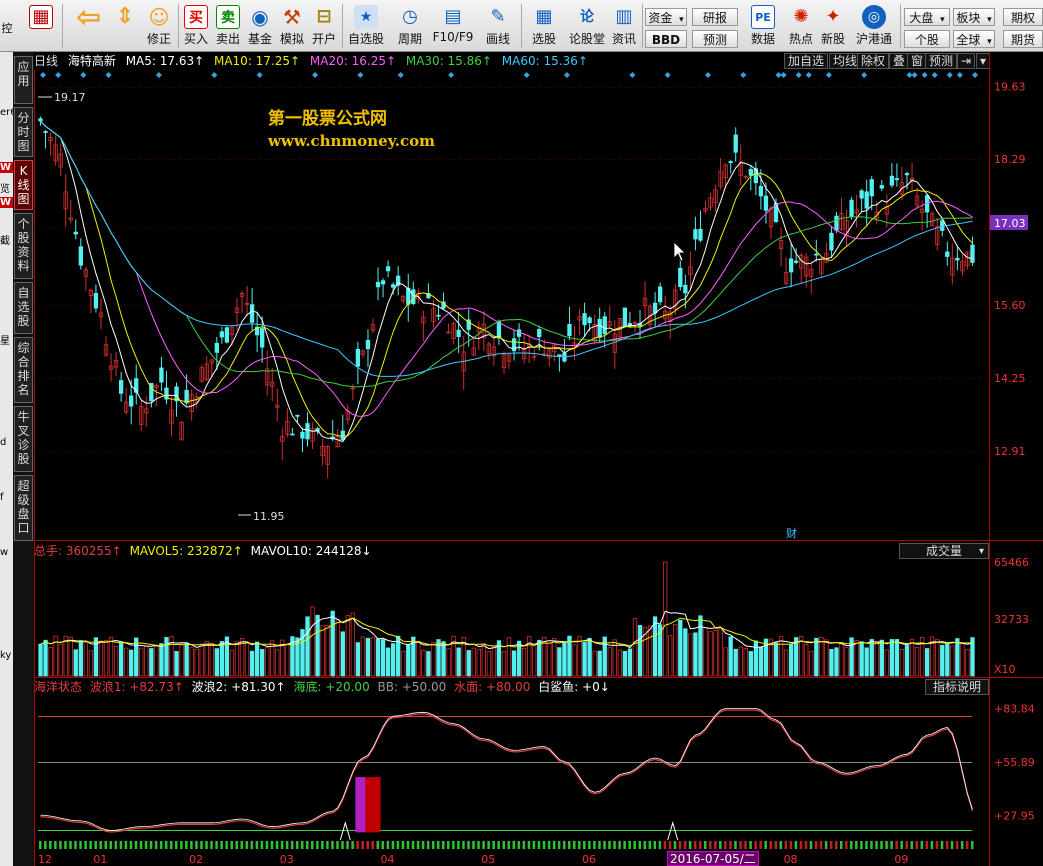  I want to click on hk-connect-button: ◎ 沪港通, so click(874, 26).